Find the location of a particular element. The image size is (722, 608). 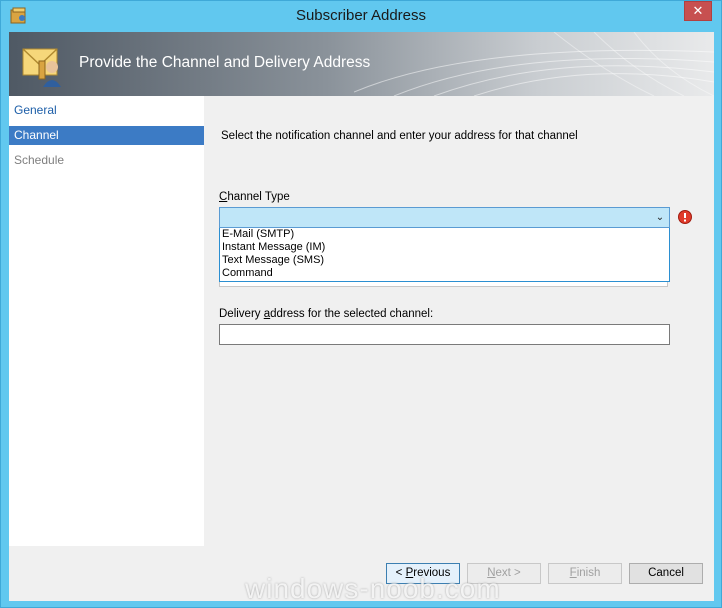

channel-type-label: Channel Type is located at coordinates (254, 197).